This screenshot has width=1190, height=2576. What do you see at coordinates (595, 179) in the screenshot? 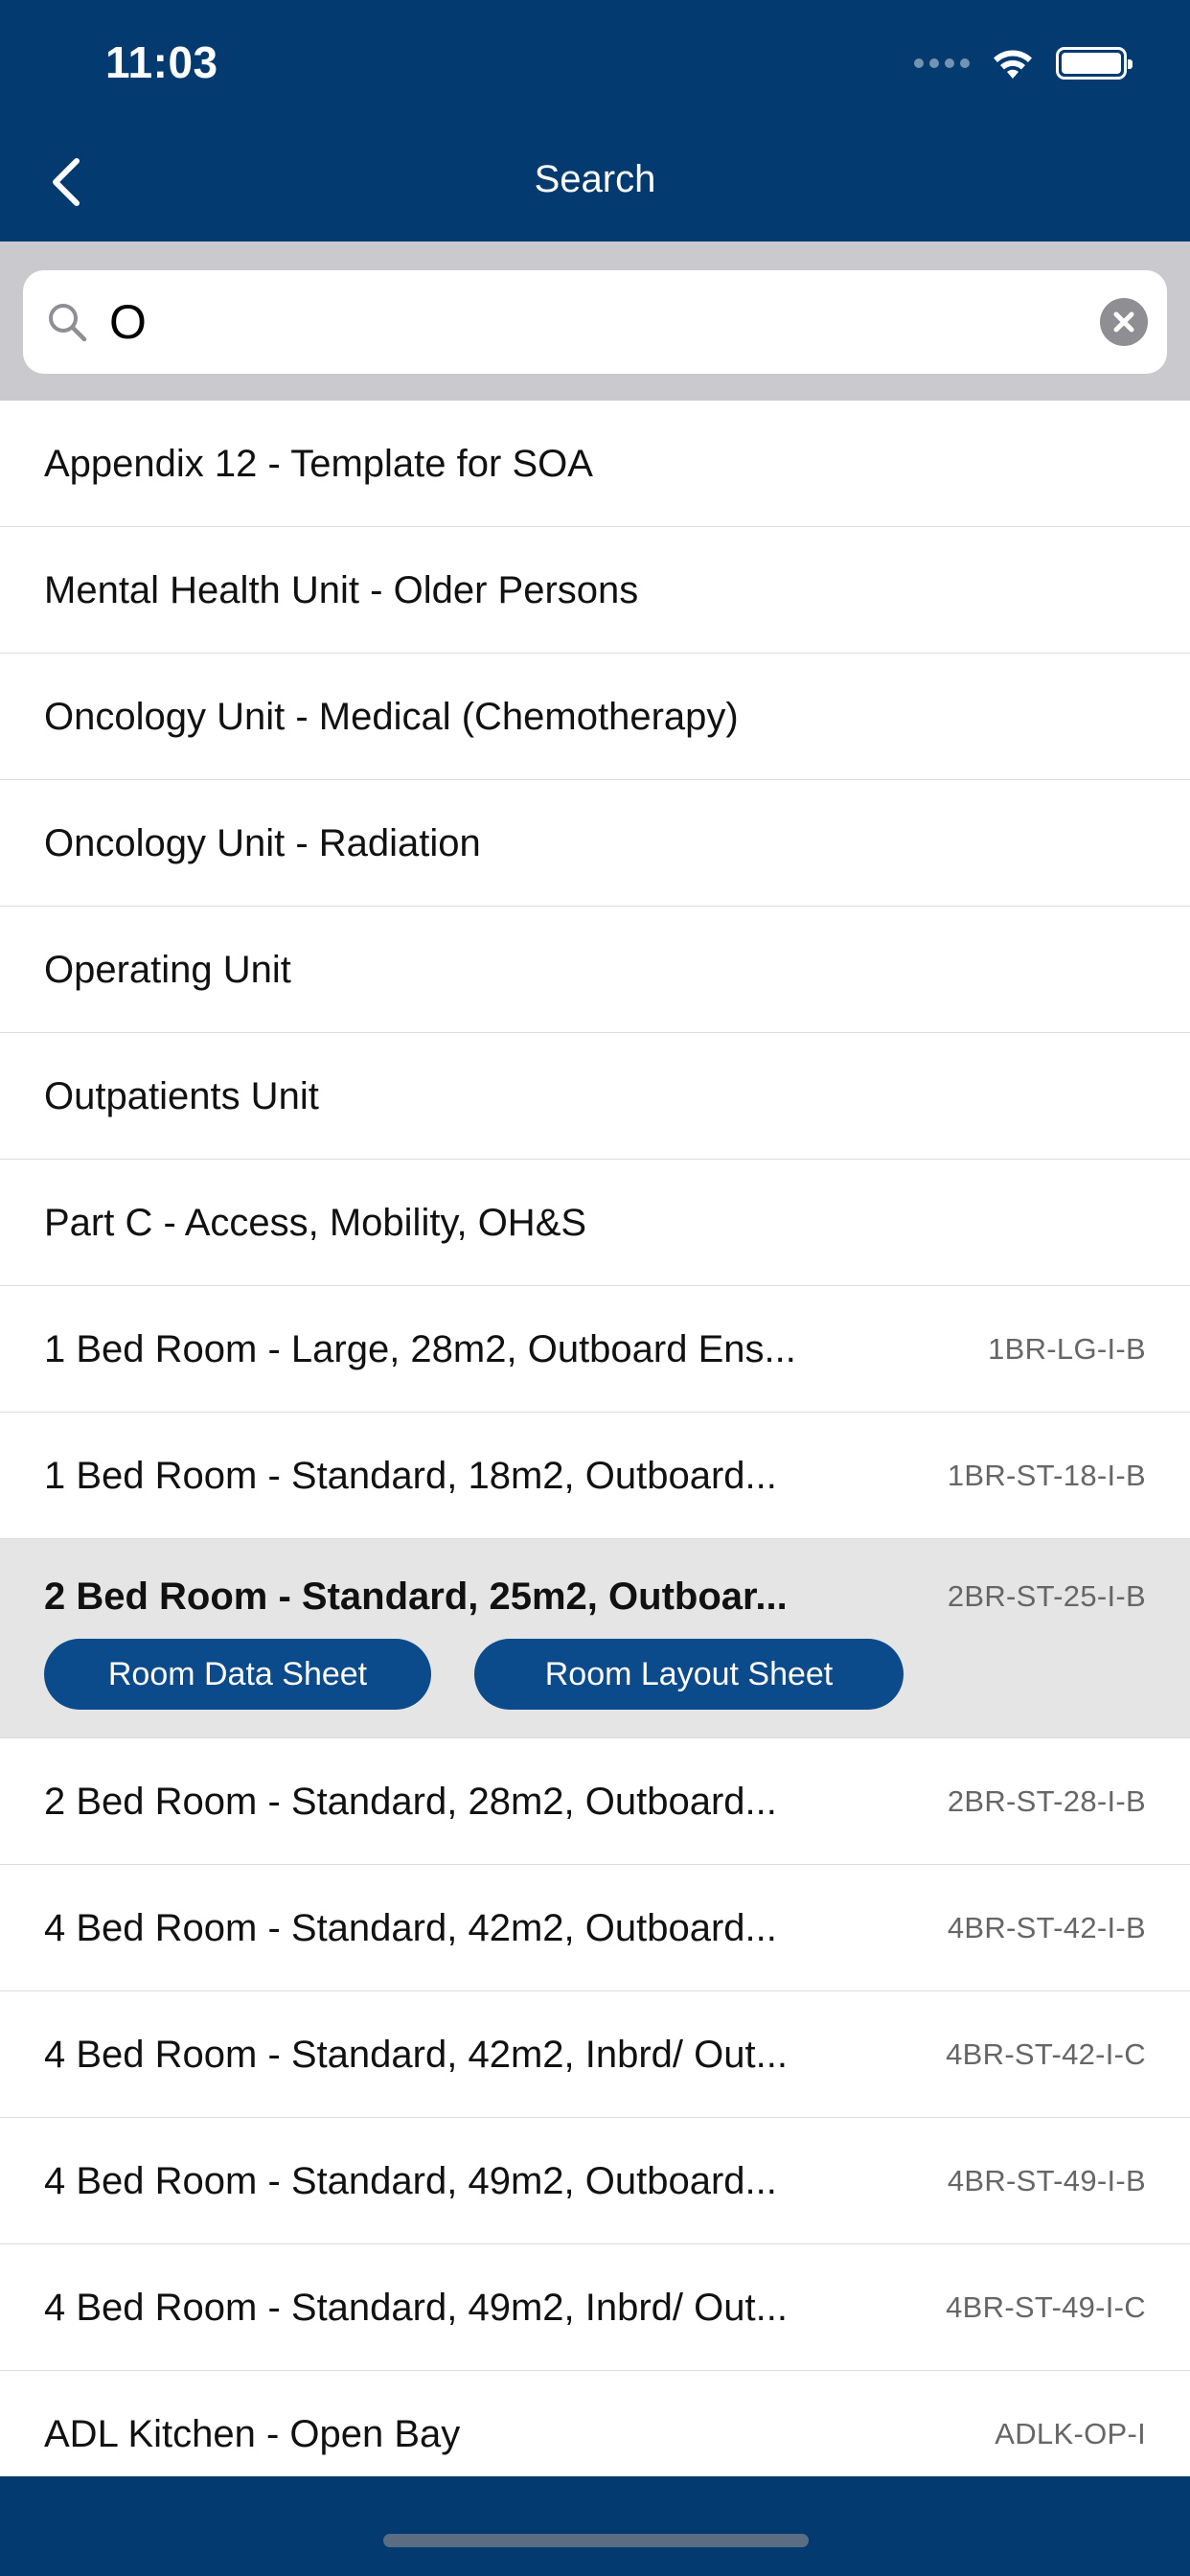
I see `page-title: Search` at bounding box center [595, 179].